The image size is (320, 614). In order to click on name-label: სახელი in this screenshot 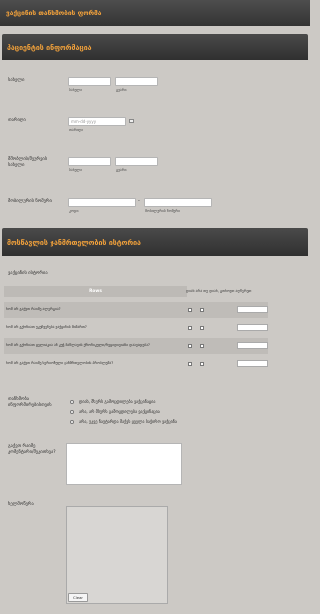, I will do `click(16, 80)`.